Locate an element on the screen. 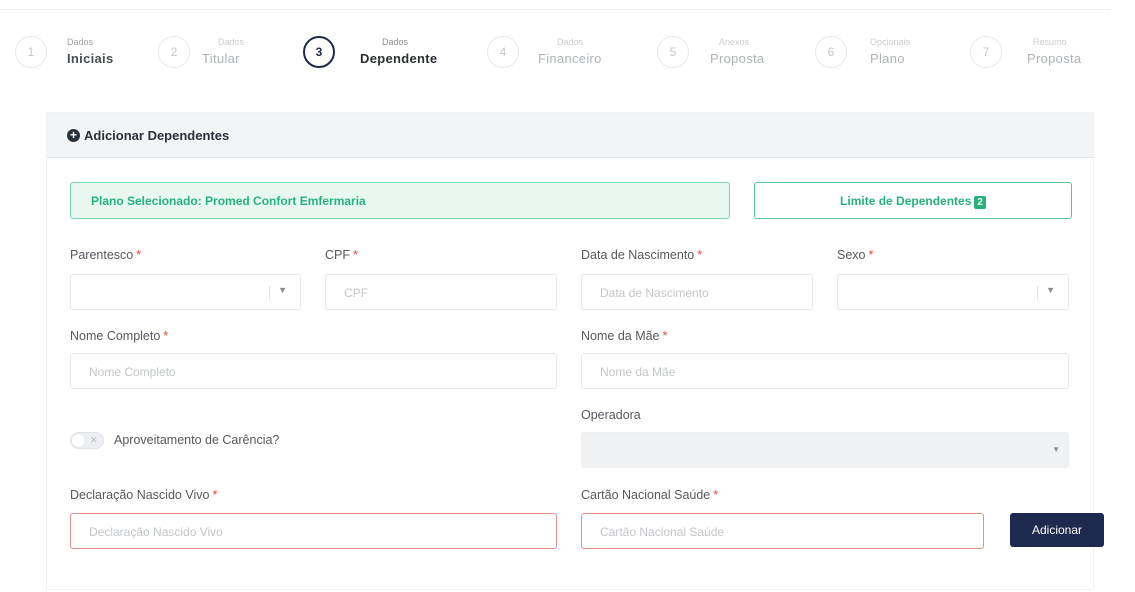 The image size is (1135, 592). step-anexos-proposta: 5 Anexos Proposta is located at coordinates (712, 56).